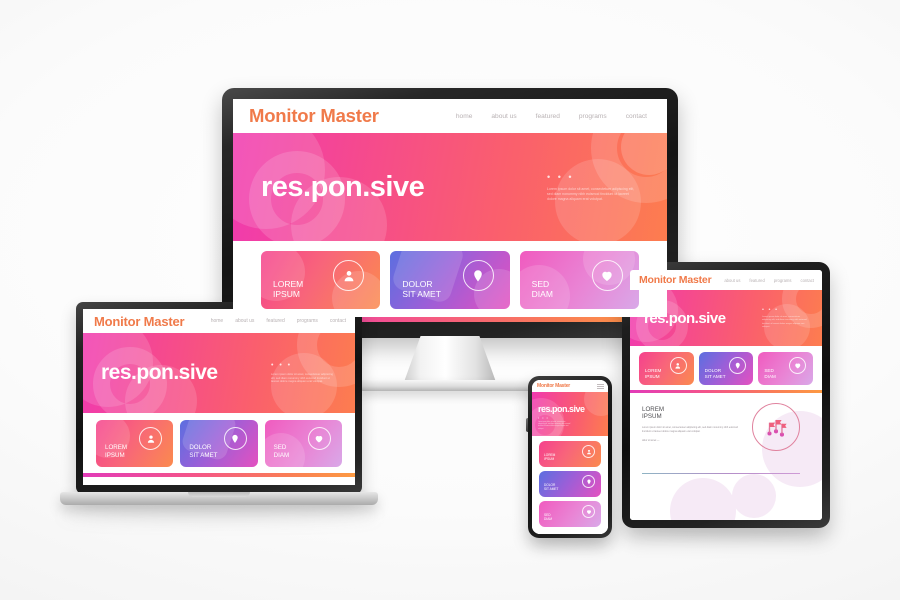 The height and width of the screenshot is (600, 900). Describe the element at coordinates (450, 385) in the screenshot. I see `monitor-base` at that location.